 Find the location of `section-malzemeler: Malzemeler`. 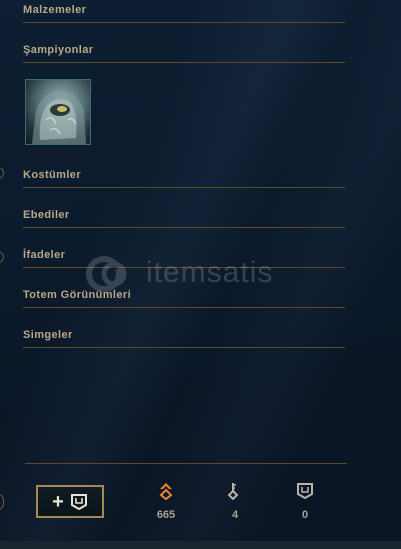

section-malzemeler: Malzemeler is located at coordinates (184, 11).